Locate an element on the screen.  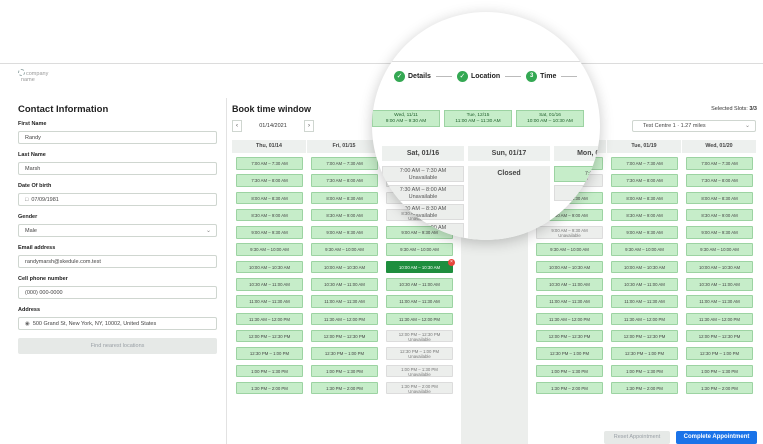
magnified-slot: 7:00 AM is located at coordinates (577, 174).